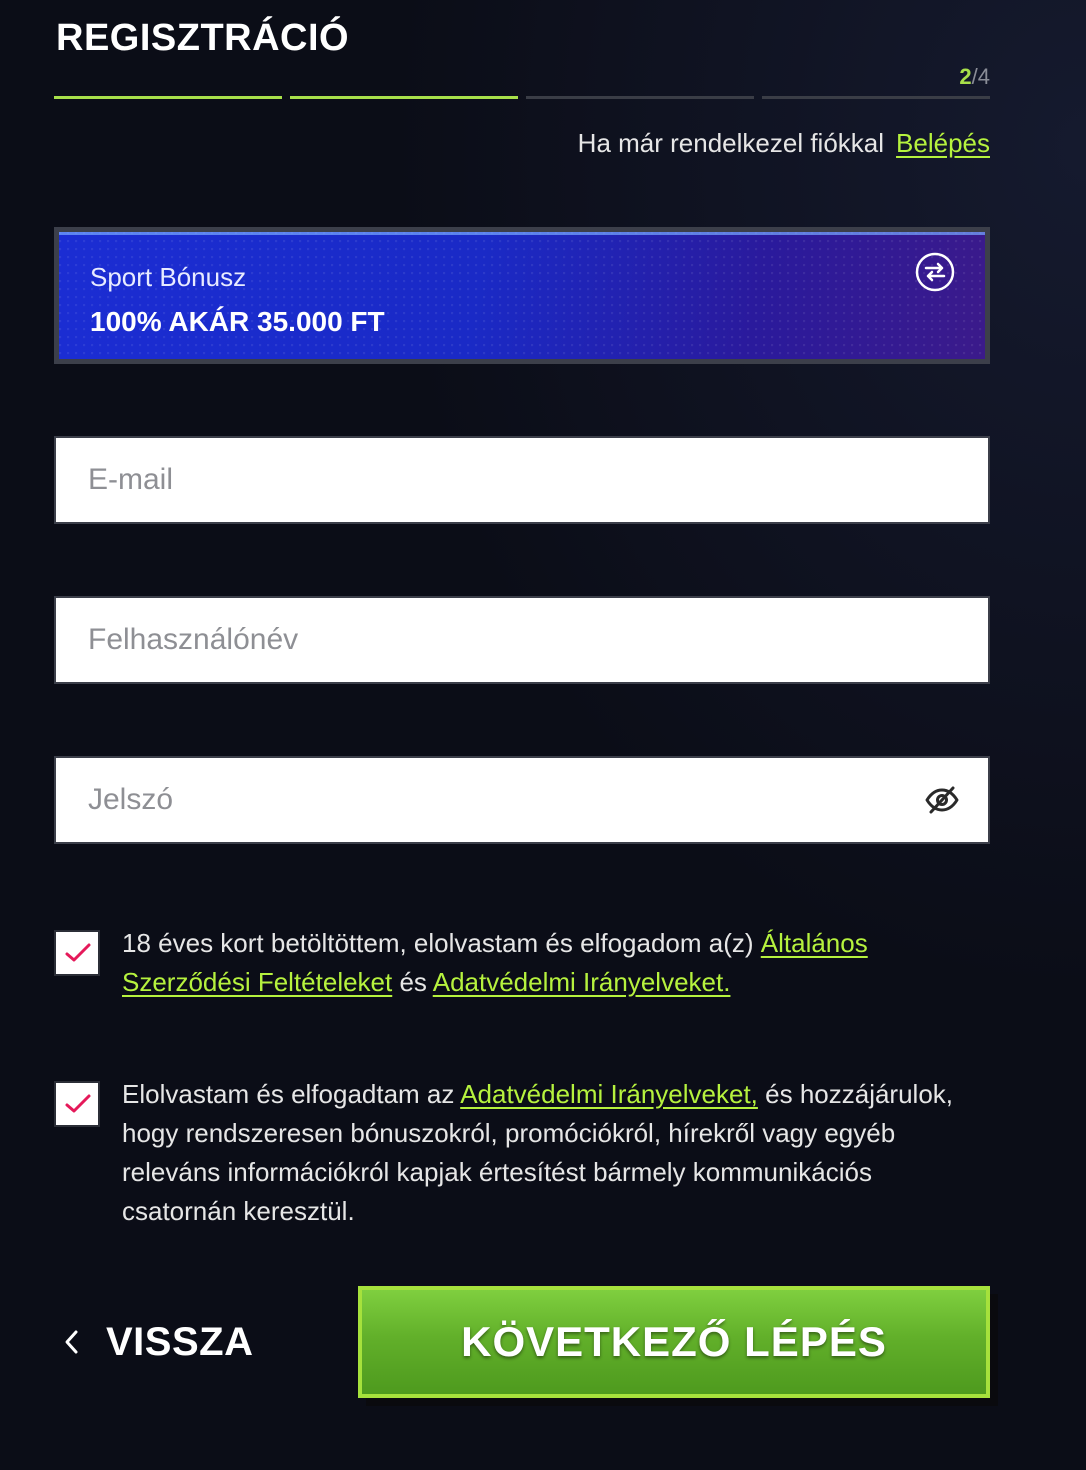 This screenshot has height=1470, width=1086. Describe the element at coordinates (498, 800) in the screenshot. I see `password-input` at that location.